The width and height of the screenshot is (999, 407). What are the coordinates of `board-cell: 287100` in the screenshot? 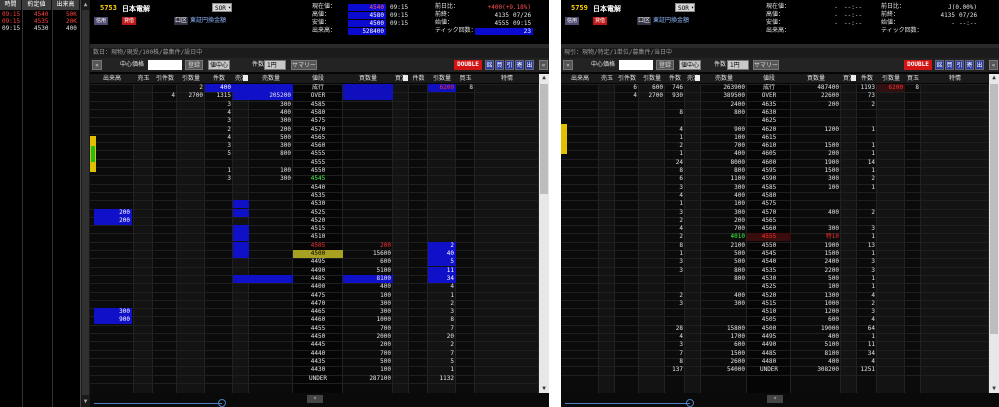 It's located at (368, 379).